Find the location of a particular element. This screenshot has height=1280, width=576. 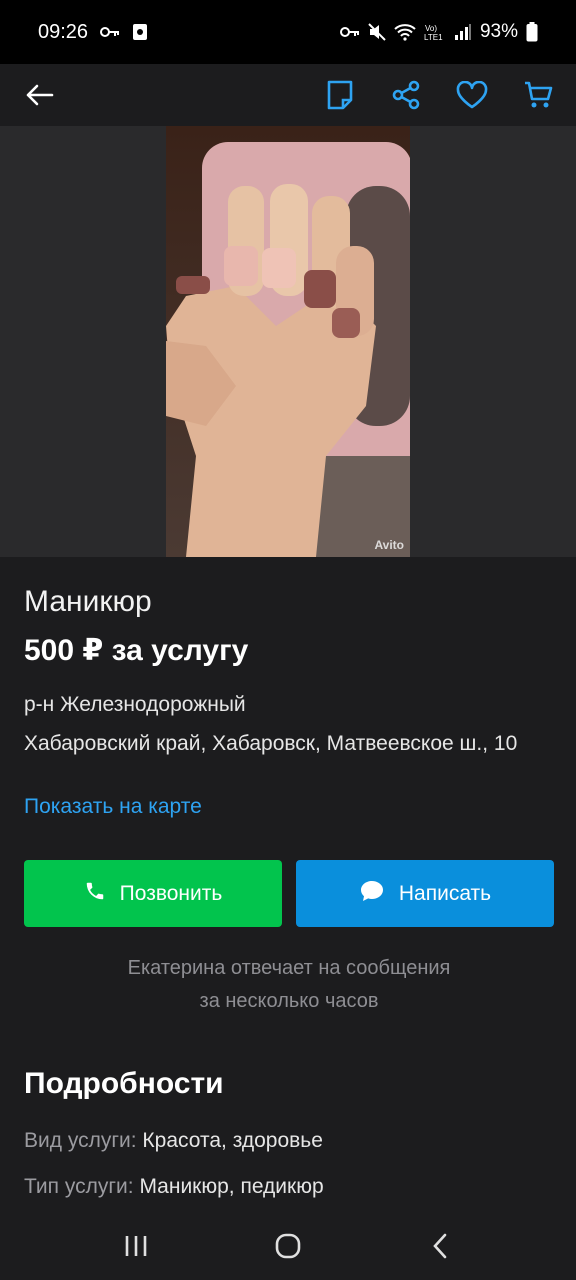

listing-photo: Avito is located at coordinates (288, 341).